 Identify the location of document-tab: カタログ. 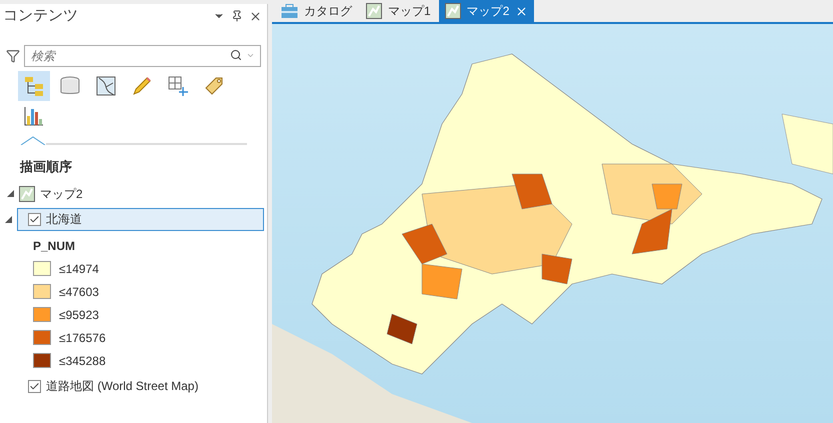
(316, 11).